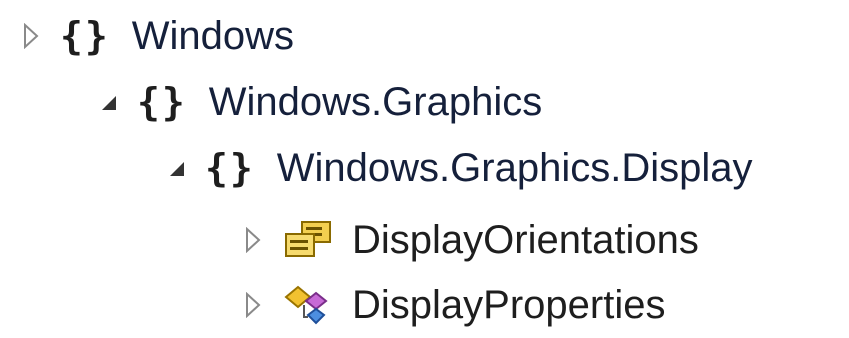 This screenshot has width=849, height=338. Describe the element at coordinates (308, 240) in the screenshot. I see `enum-icon` at that location.